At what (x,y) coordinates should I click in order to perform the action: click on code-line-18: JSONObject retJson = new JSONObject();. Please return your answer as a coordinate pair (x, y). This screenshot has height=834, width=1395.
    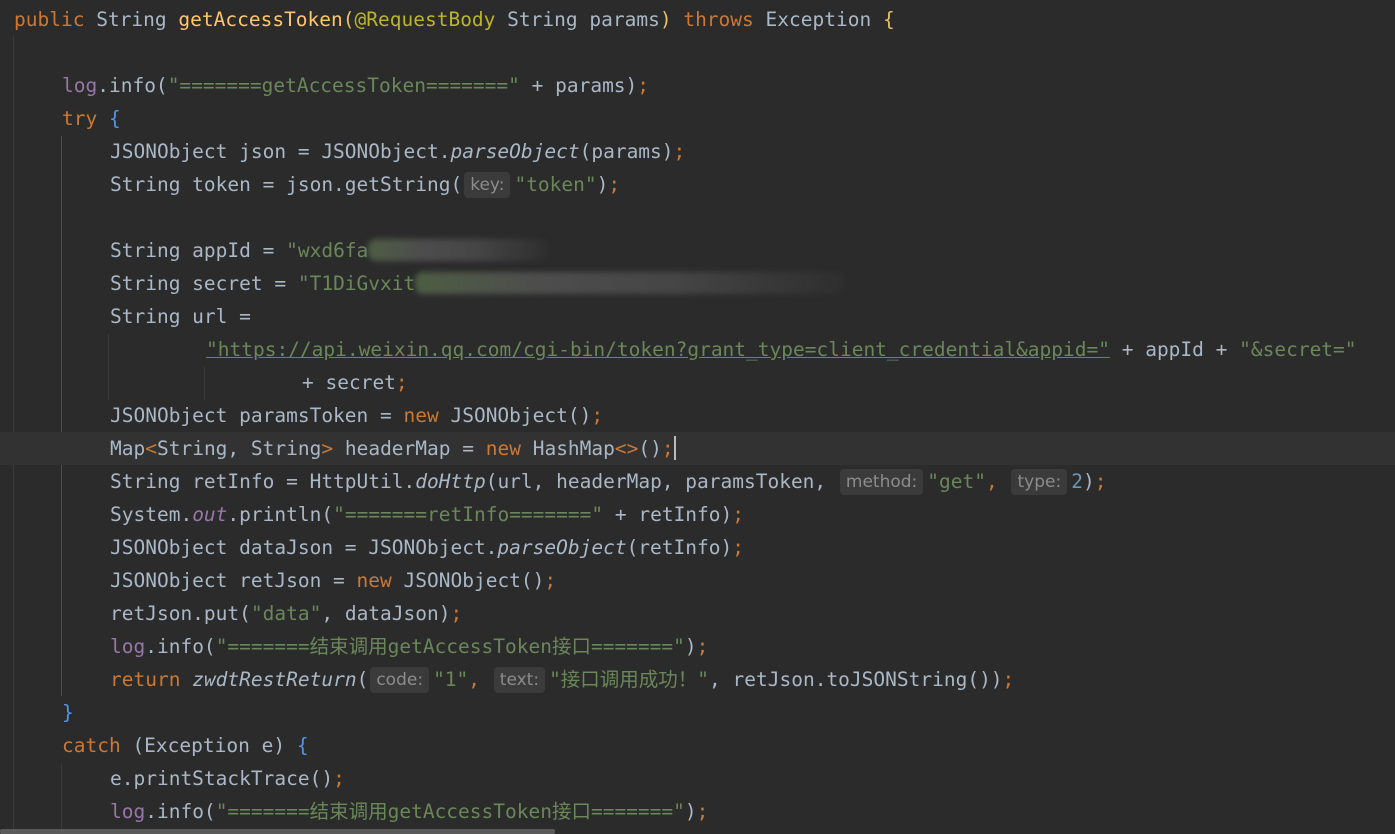
    Looking at the image, I should click on (697, 580).